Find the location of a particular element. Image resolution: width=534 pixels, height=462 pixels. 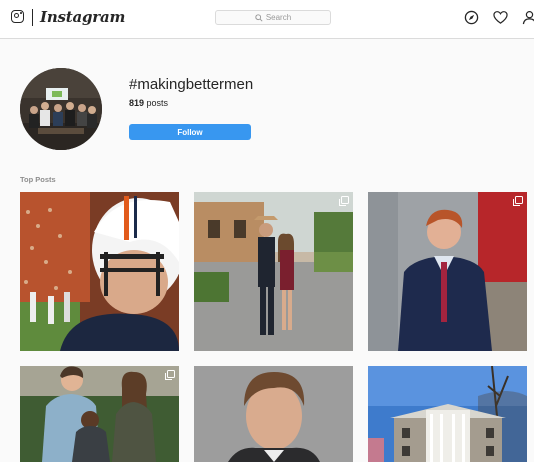

heart-icon is located at coordinates (500, 17).